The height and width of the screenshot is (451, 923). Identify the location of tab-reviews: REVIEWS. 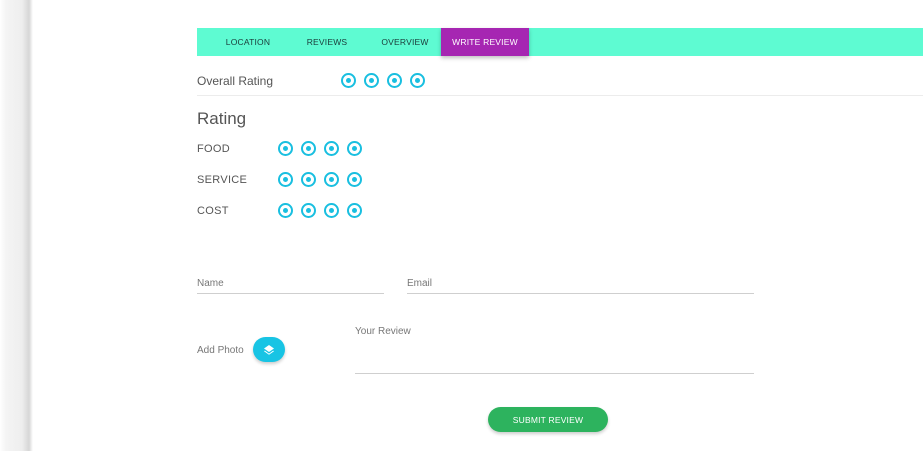
(327, 42).